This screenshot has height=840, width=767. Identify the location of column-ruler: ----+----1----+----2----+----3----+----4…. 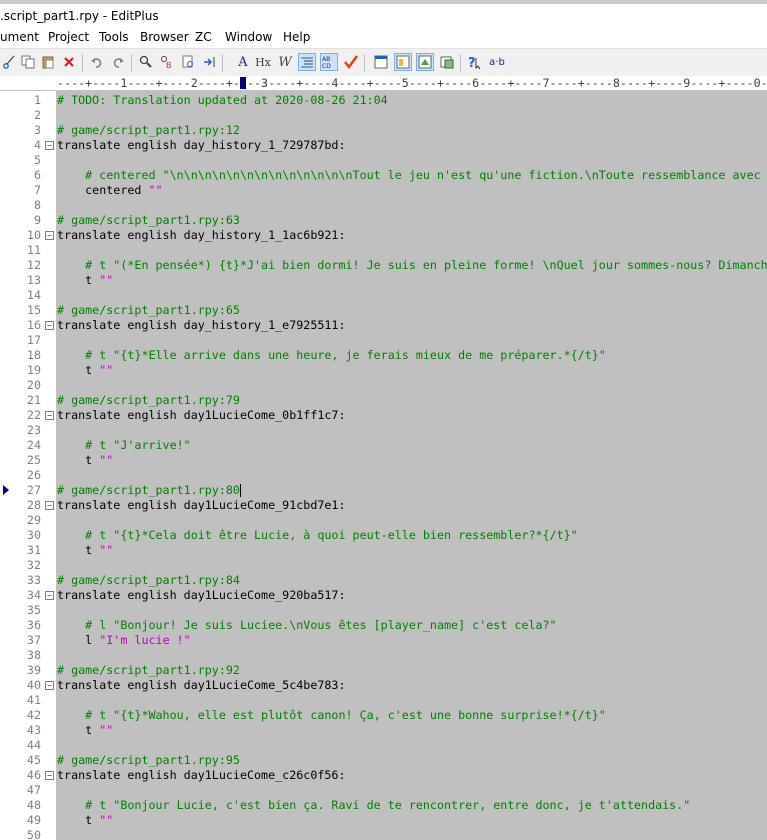
(383, 83).